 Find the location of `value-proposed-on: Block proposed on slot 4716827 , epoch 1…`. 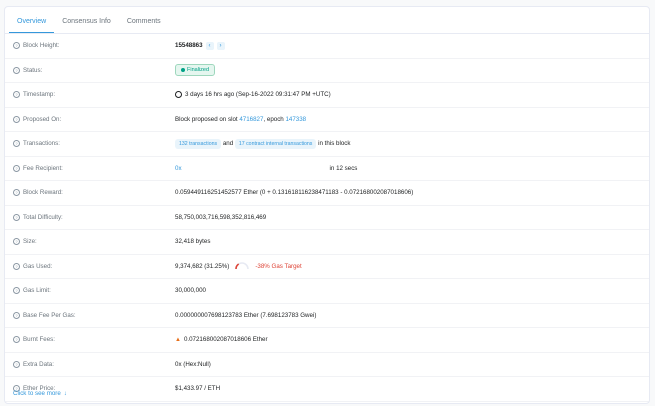

value-proposed-on: Block proposed on slot 4716827 , epoch 1… is located at coordinates (241, 119).